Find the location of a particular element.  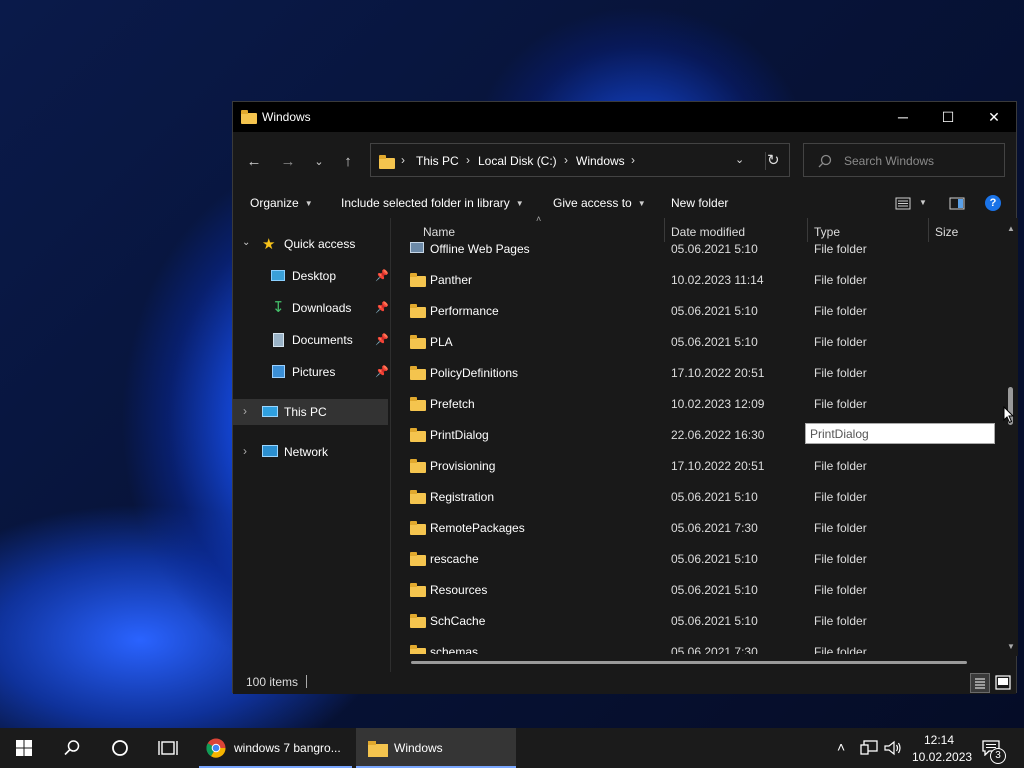

nav-item-downloads: ↧ Downloads 📌 is located at coordinates (311, 308).